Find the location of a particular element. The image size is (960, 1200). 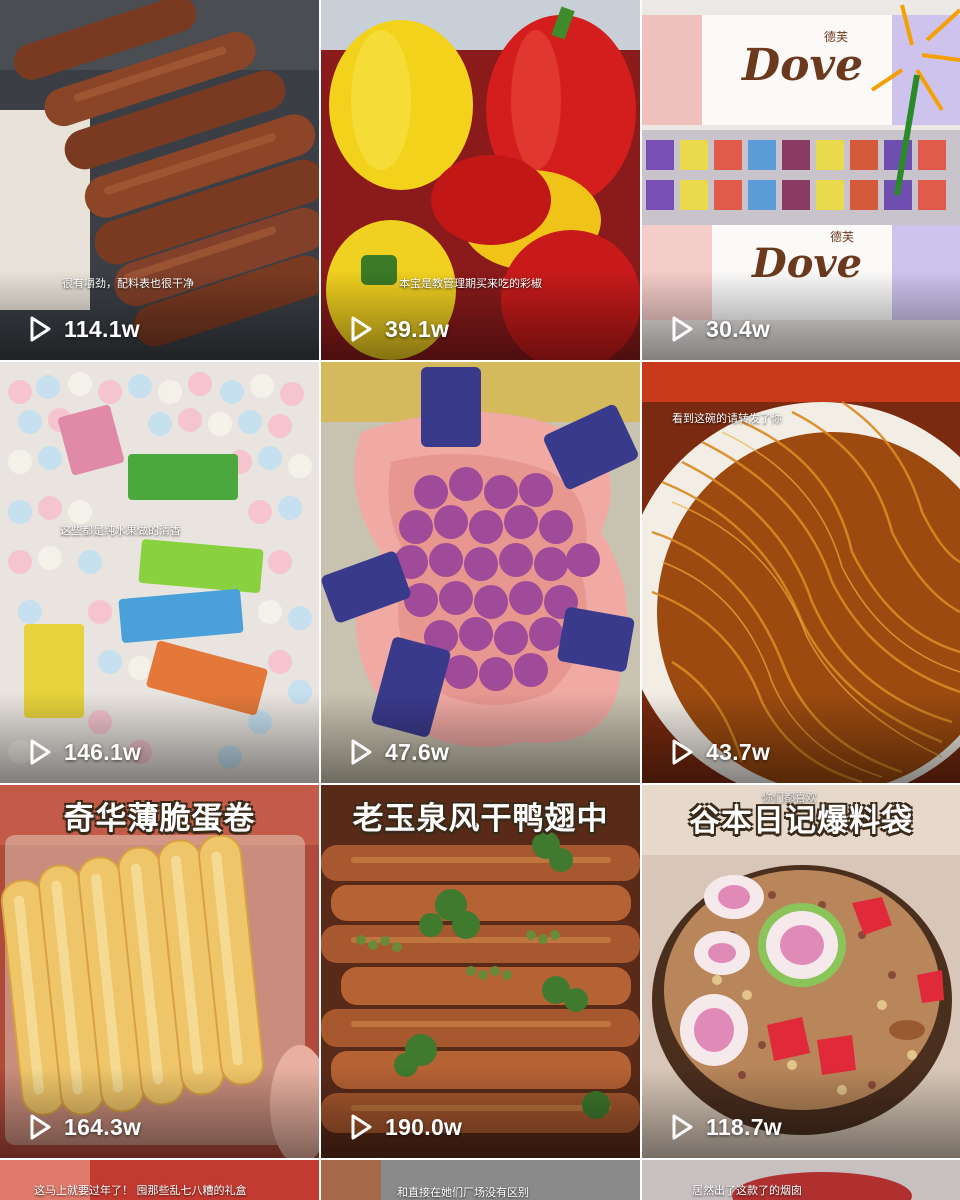

video-caption: 本宝是教管理期买来吃的彩椒 is located at coordinates (470, 283).